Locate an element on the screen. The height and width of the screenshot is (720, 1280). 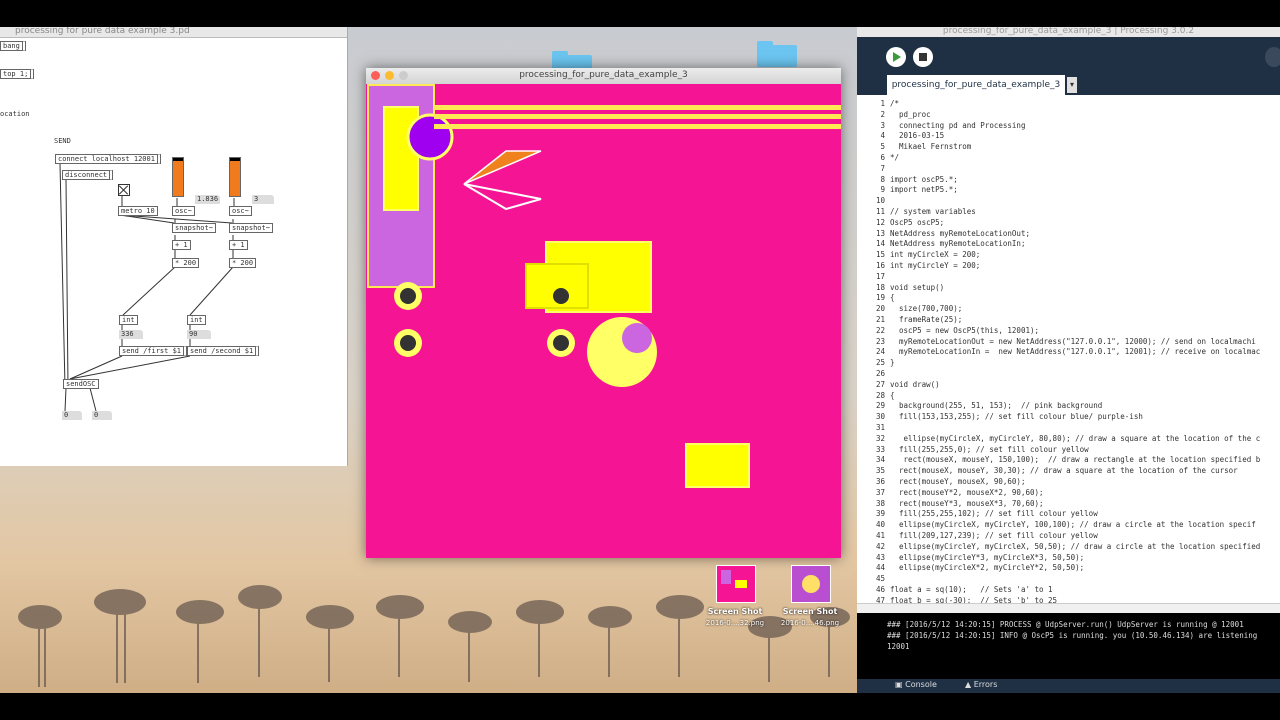
top-black-bar is located at coordinates (640, 13).